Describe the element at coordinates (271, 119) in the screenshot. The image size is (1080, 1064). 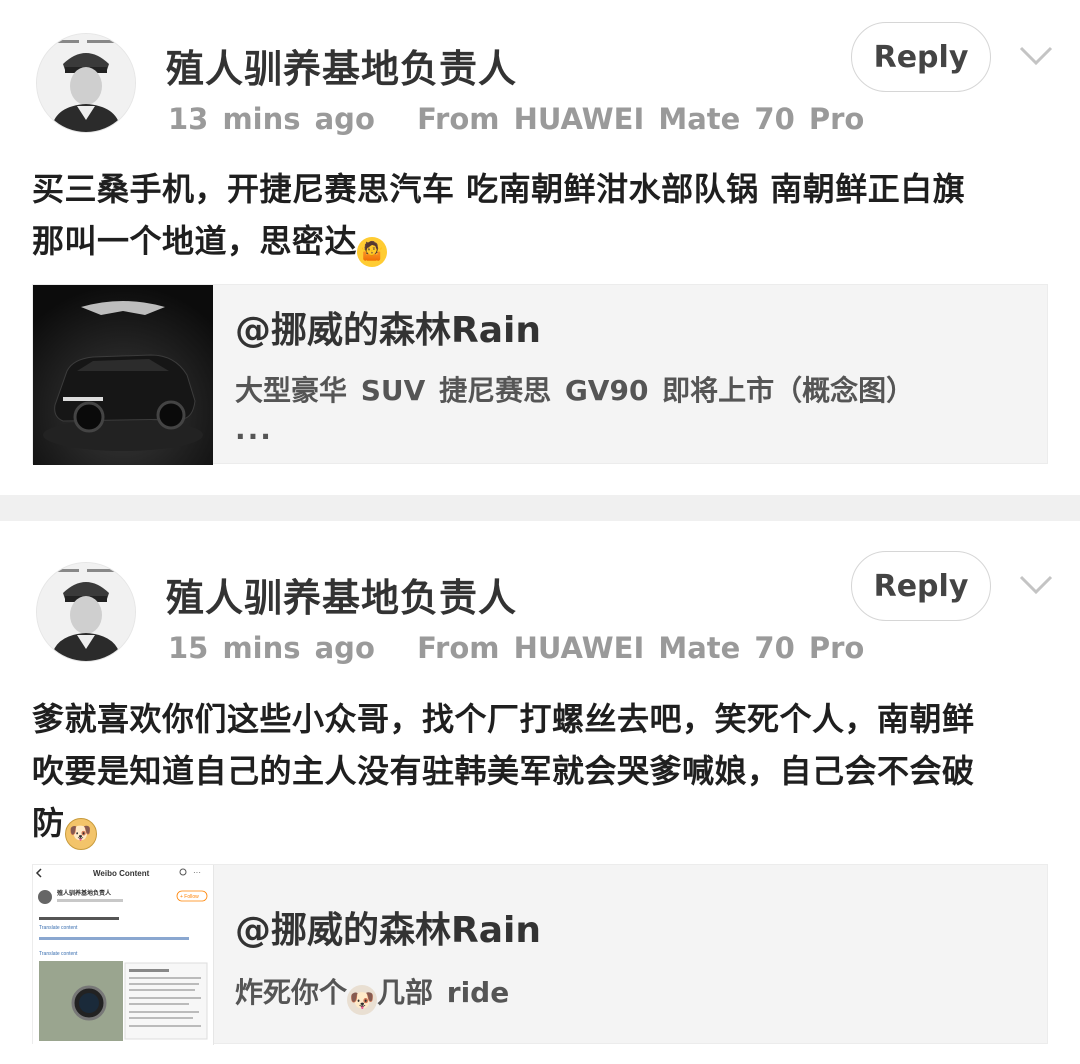
I see `timestamp: 13 mins ago` at that location.